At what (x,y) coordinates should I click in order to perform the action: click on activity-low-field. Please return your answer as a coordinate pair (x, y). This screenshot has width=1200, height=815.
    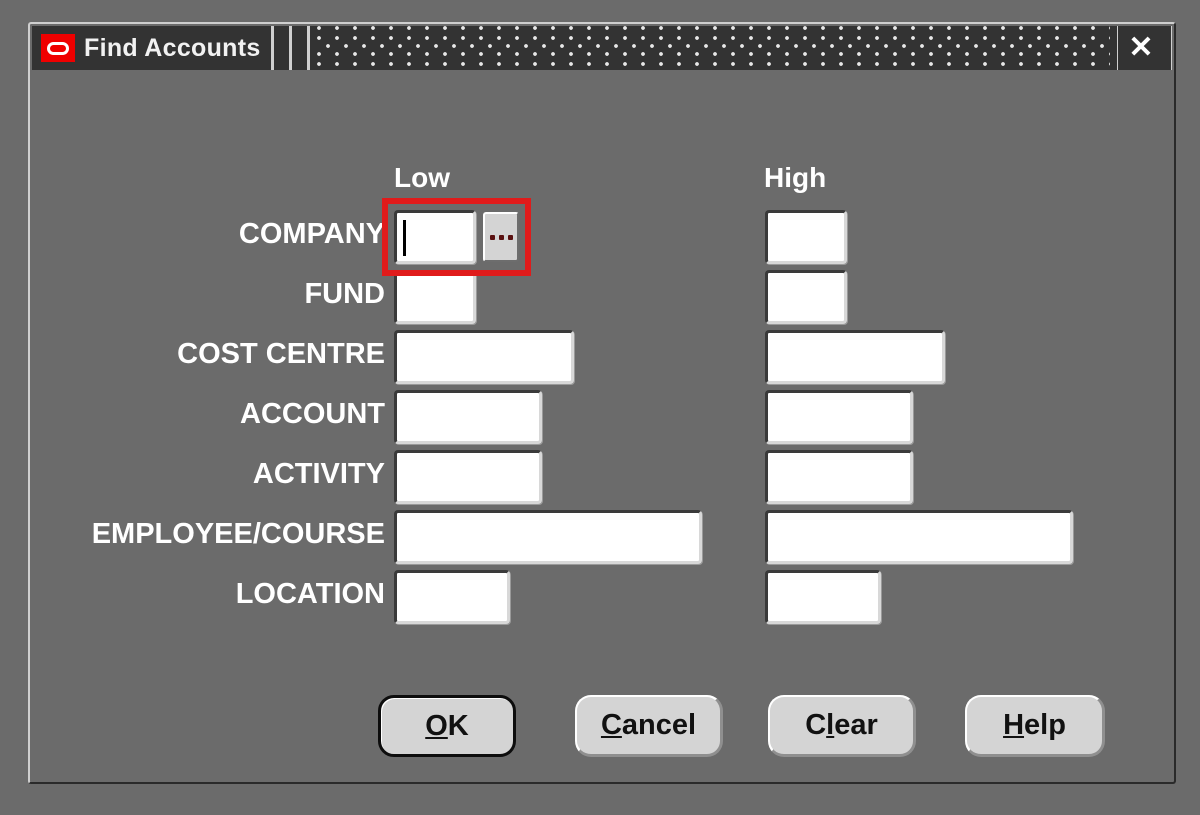
    Looking at the image, I should click on (468, 477).